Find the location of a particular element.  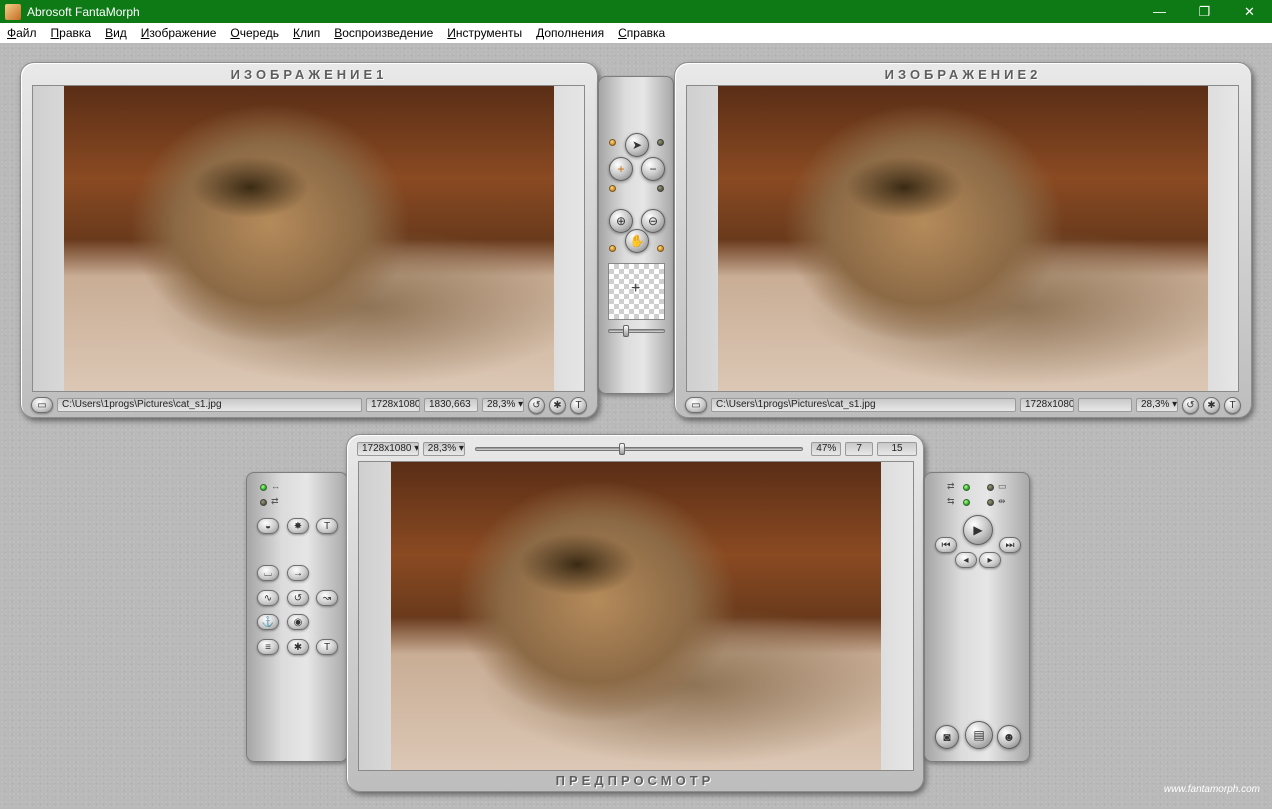

thumb-zoom-slider is located at coordinates (636, 331).